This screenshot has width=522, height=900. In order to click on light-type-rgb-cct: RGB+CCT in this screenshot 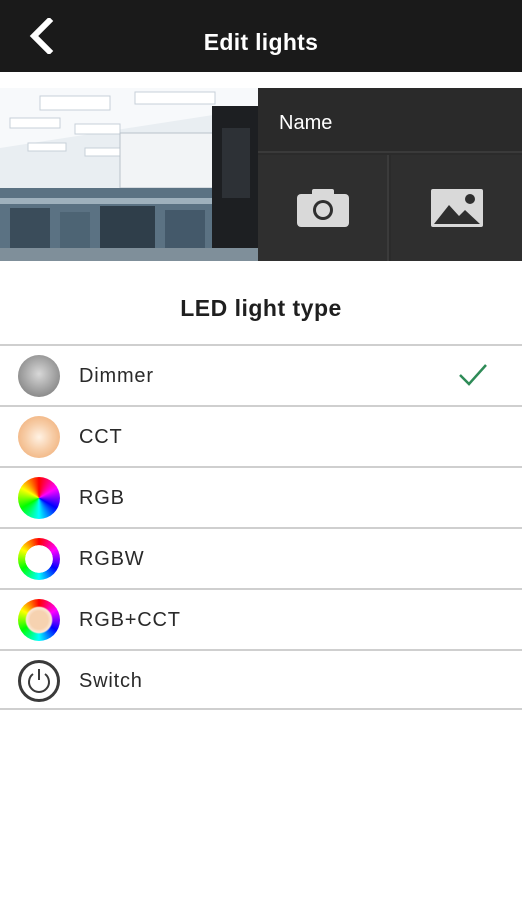, I will do `click(261, 618)`.